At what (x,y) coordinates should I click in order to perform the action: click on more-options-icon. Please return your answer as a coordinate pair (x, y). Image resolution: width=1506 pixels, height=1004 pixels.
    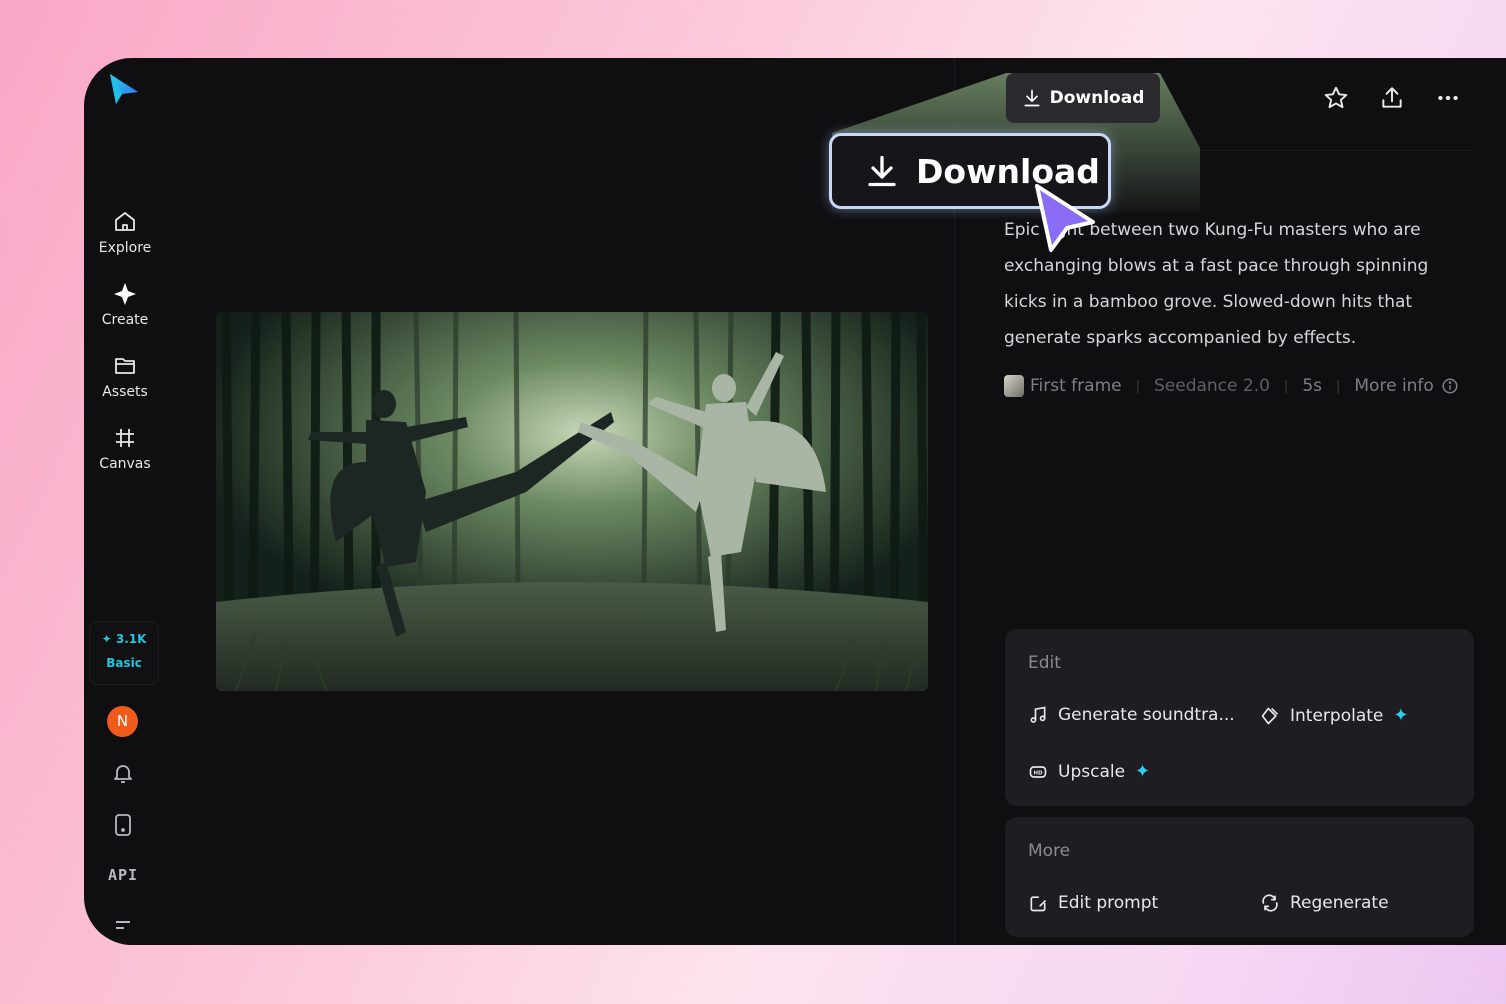
    Looking at the image, I should click on (1448, 98).